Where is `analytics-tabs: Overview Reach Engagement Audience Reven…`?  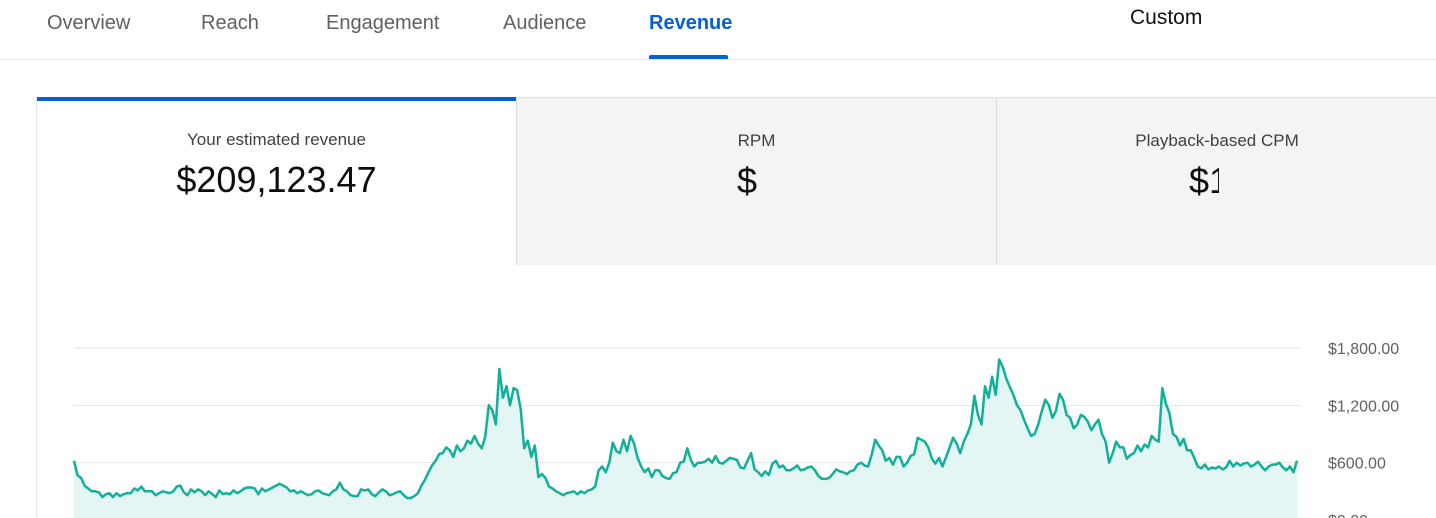
analytics-tabs: Overview Reach Engagement Audience Reven… is located at coordinates (718, 30).